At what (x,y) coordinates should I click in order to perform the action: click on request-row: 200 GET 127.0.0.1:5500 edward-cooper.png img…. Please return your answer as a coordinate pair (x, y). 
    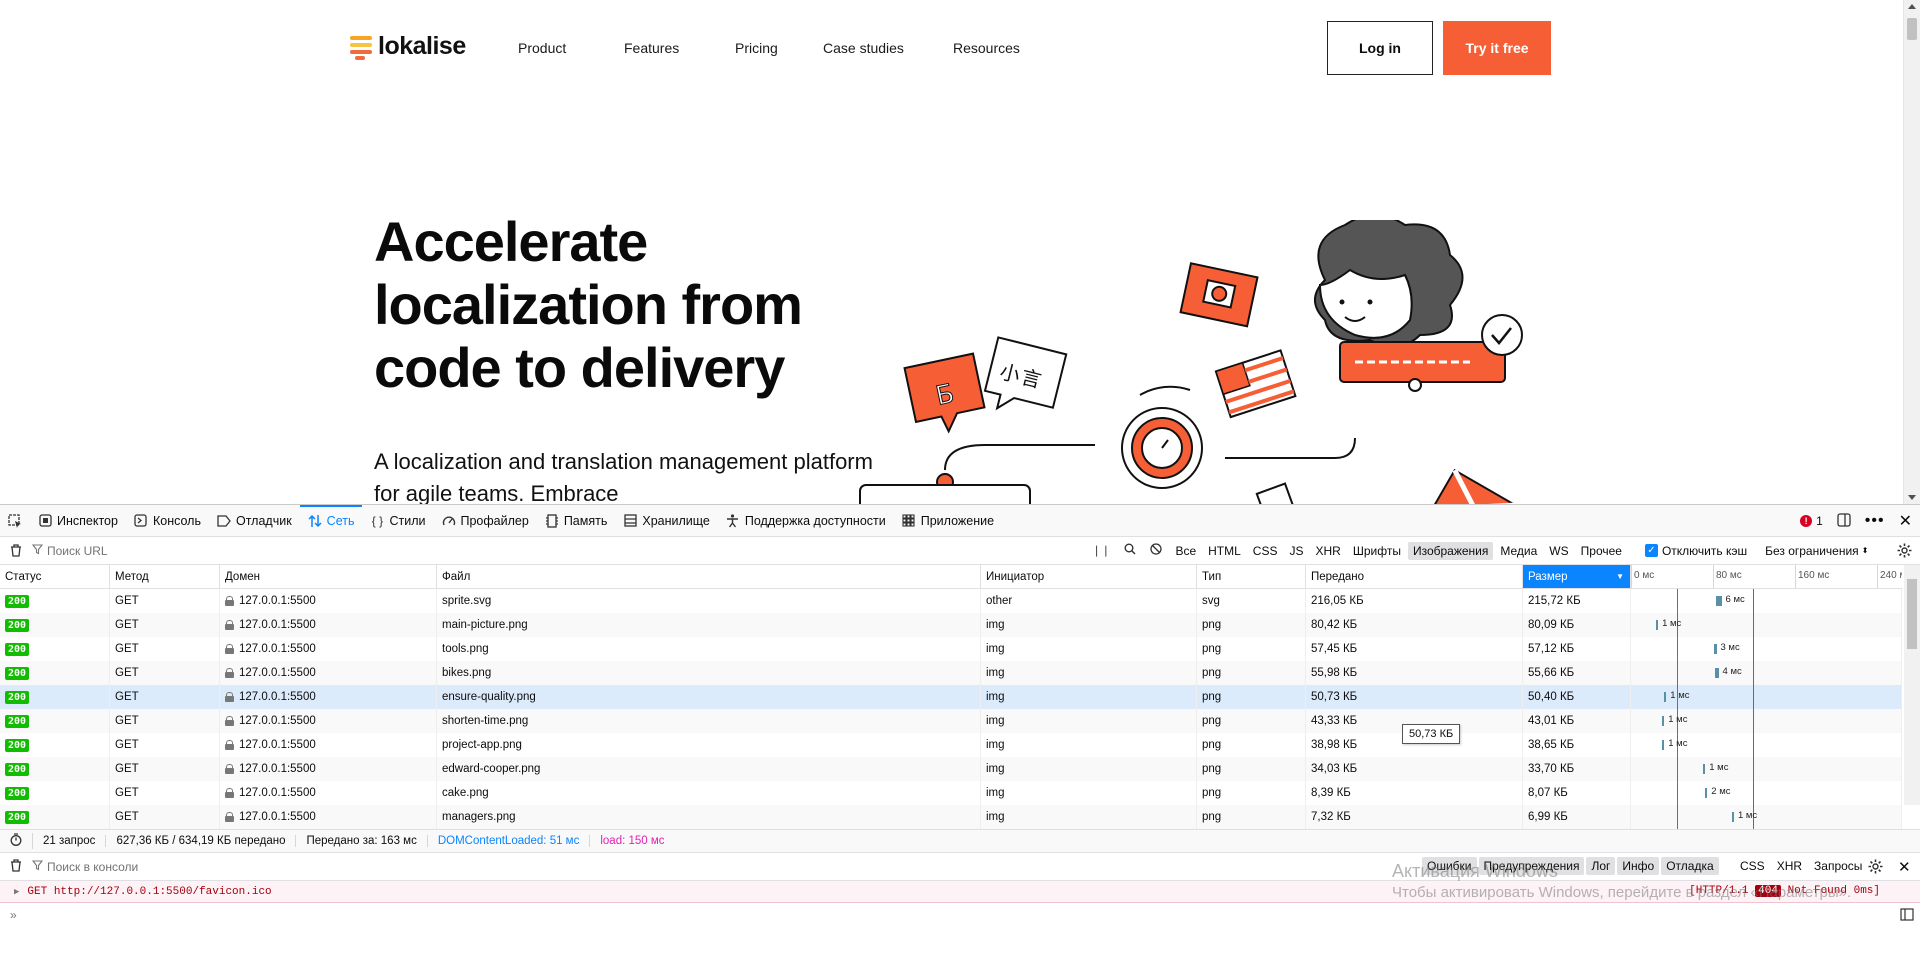
    Looking at the image, I should click on (951, 769).